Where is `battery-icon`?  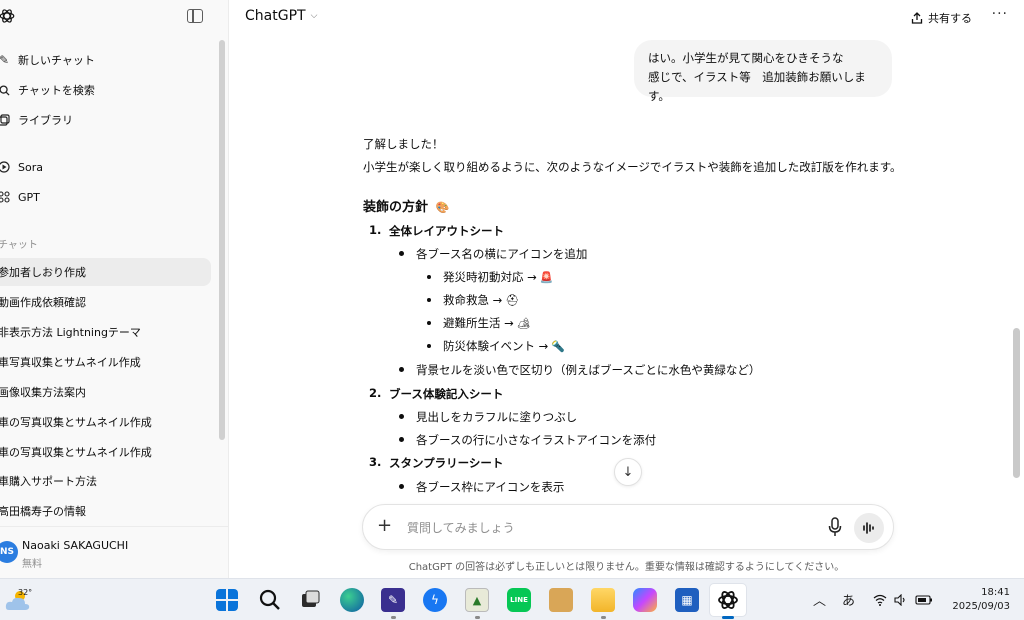 battery-icon is located at coordinates (924, 600).